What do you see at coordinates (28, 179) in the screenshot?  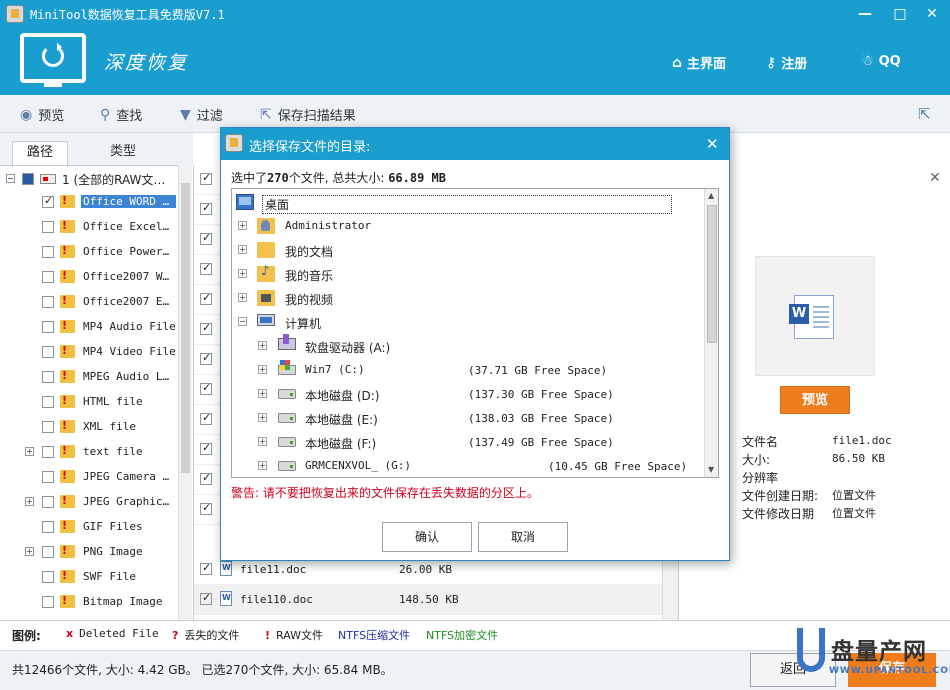 I see `root-checkbox` at bounding box center [28, 179].